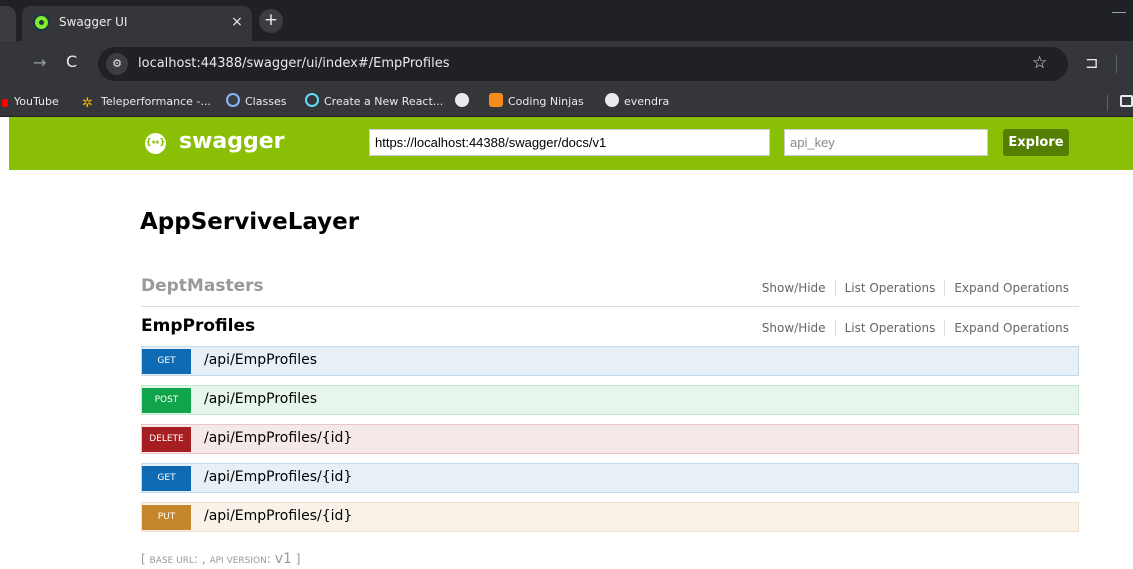 Image resolution: width=1133 pixels, height=569 pixels. What do you see at coordinates (610, 361) in the screenshot?
I see `operation-row: GET /api/EmpProfiles` at bounding box center [610, 361].